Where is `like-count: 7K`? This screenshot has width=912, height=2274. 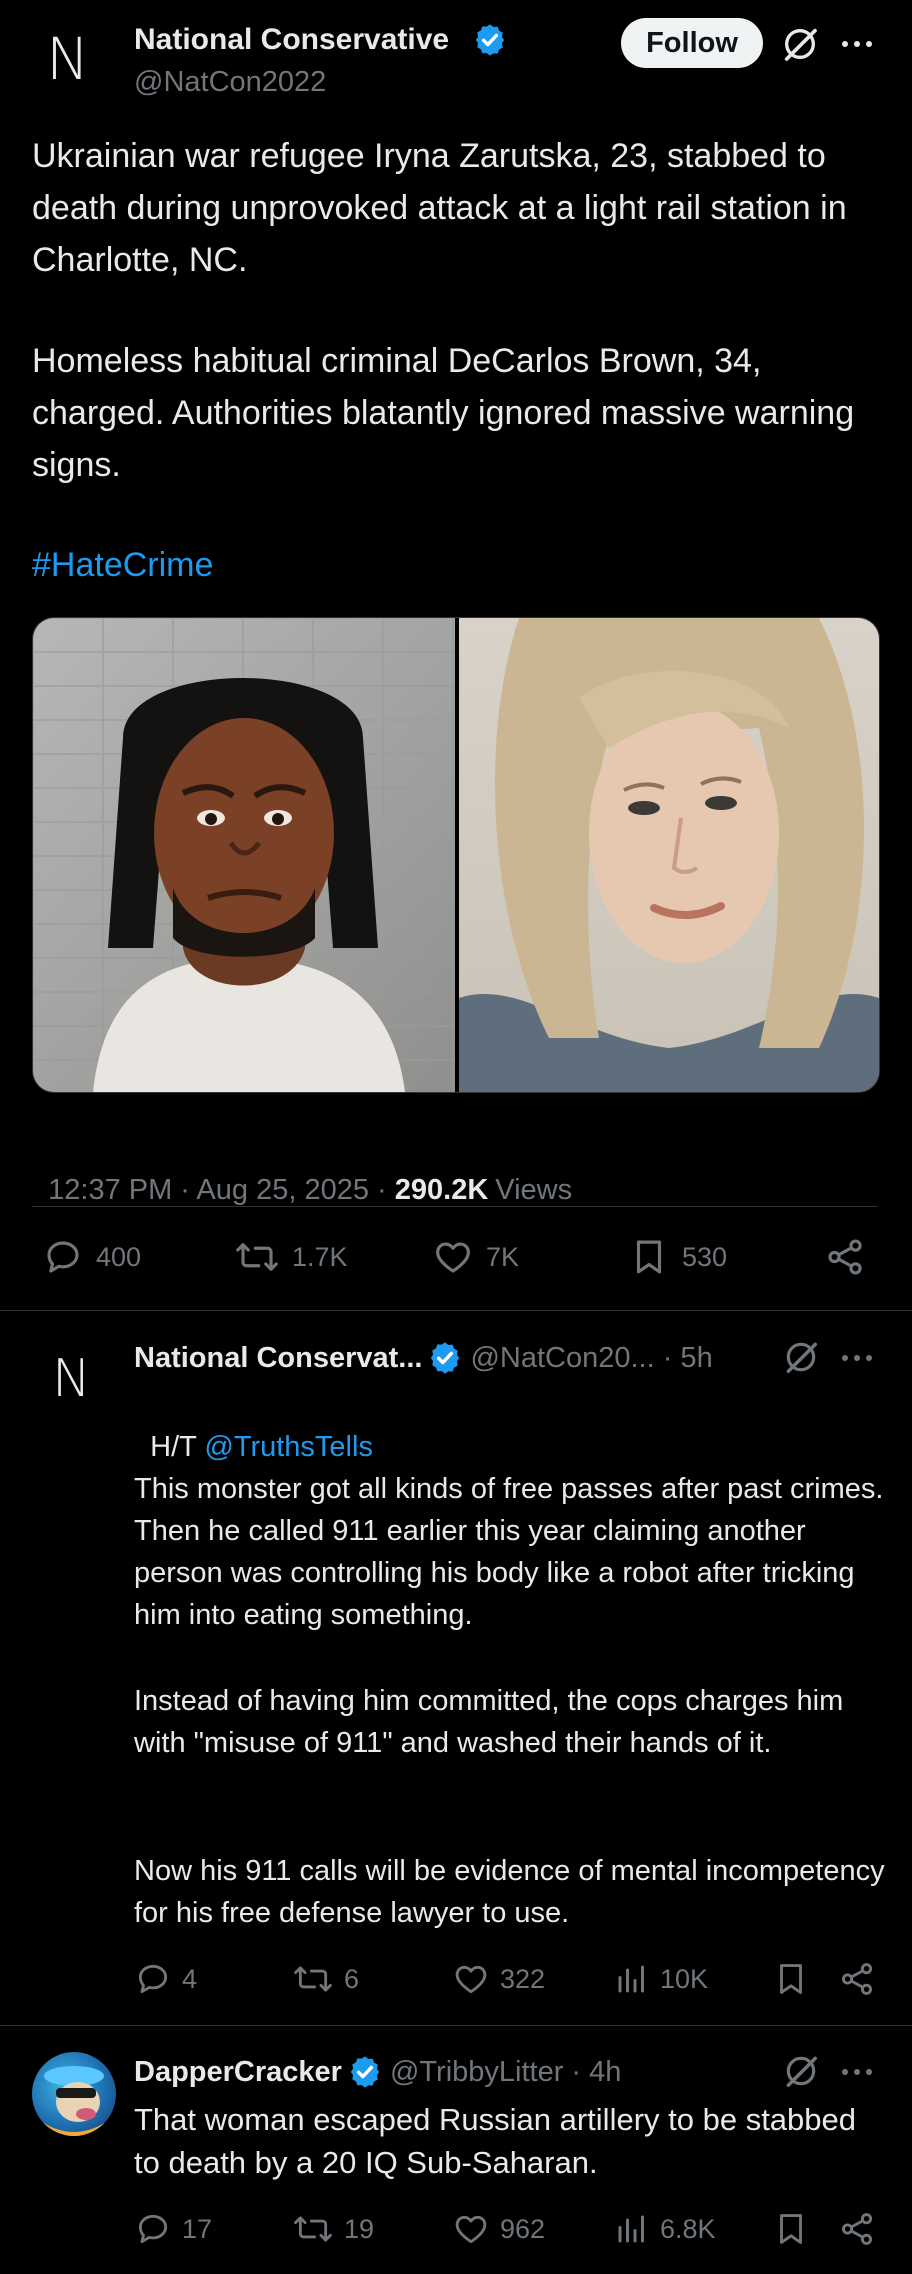
like-count: 7K is located at coordinates (503, 1256).